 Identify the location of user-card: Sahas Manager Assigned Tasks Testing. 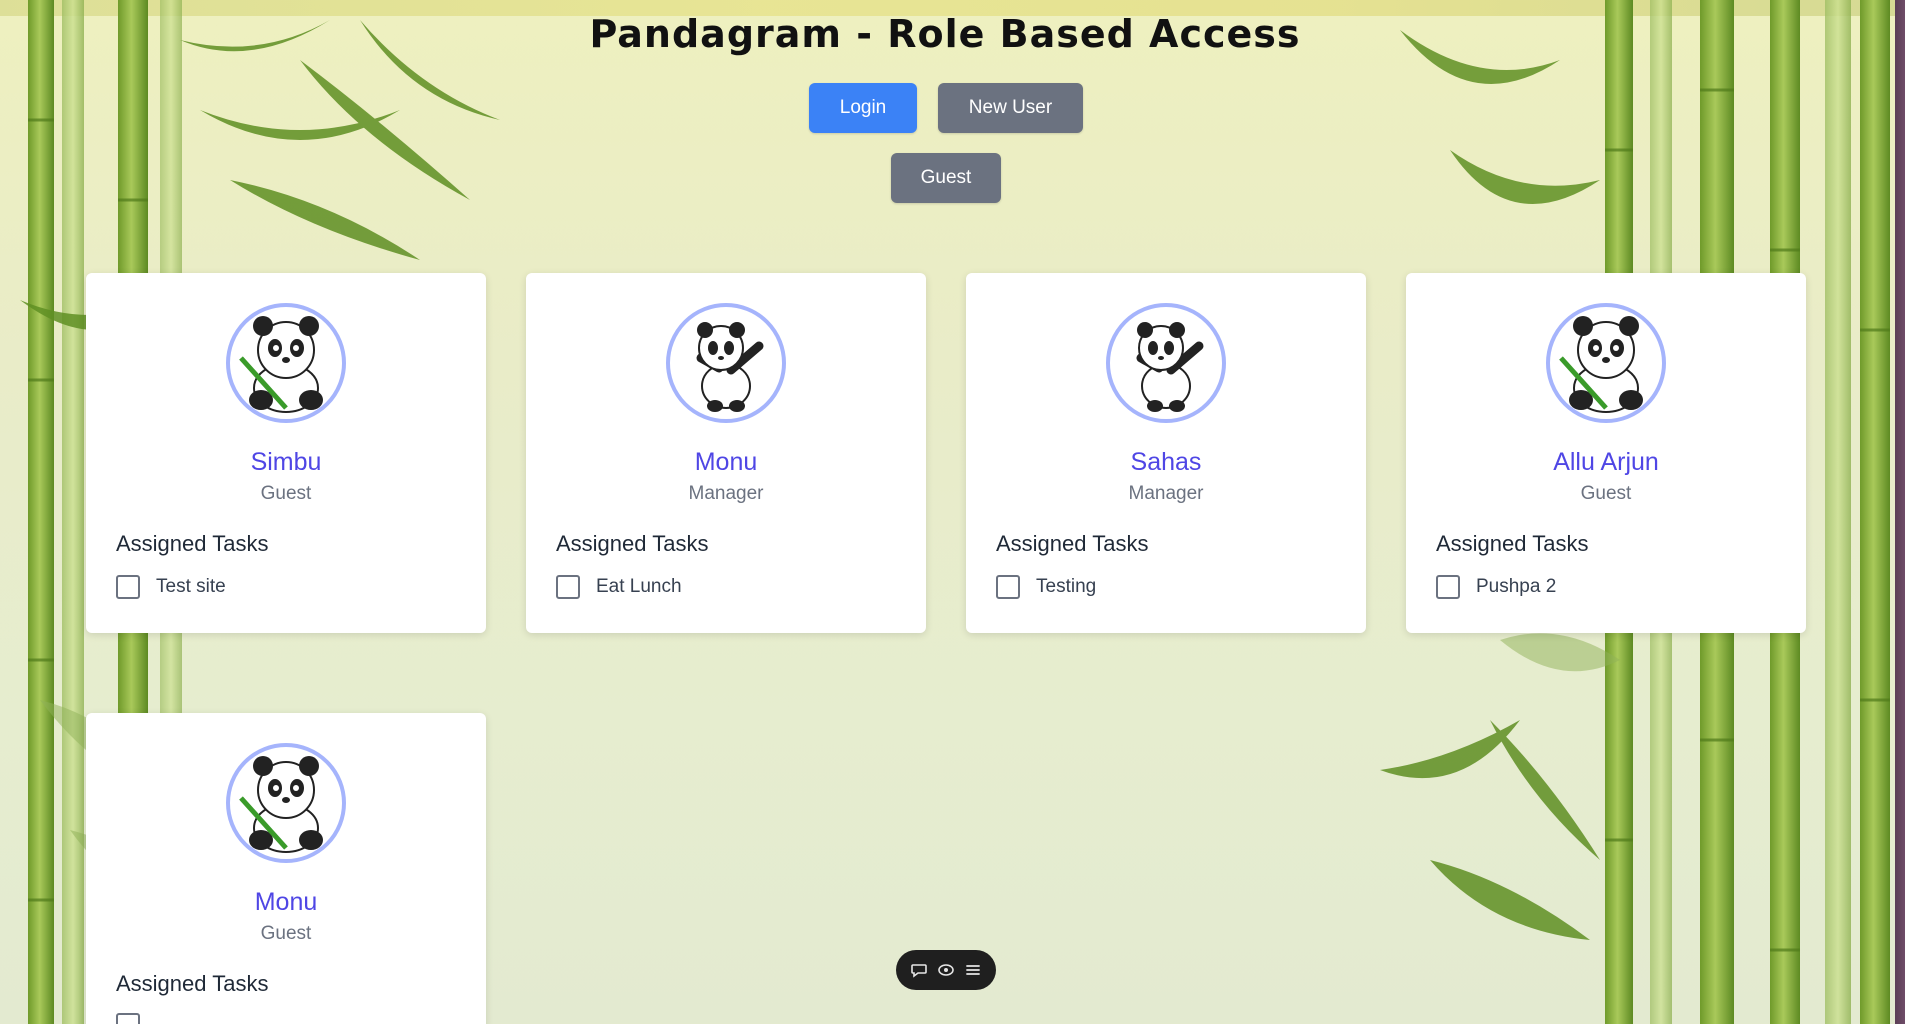
(1166, 453).